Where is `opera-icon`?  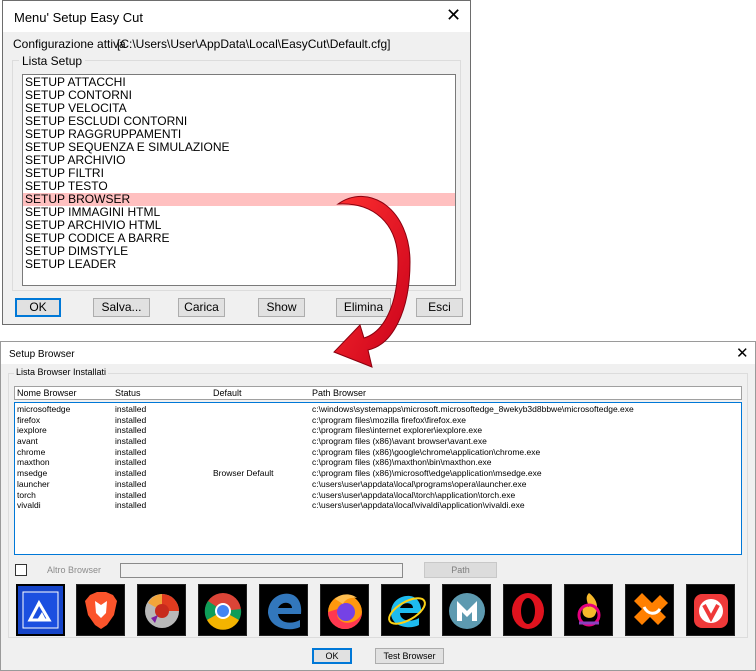 opera-icon is located at coordinates (527, 610).